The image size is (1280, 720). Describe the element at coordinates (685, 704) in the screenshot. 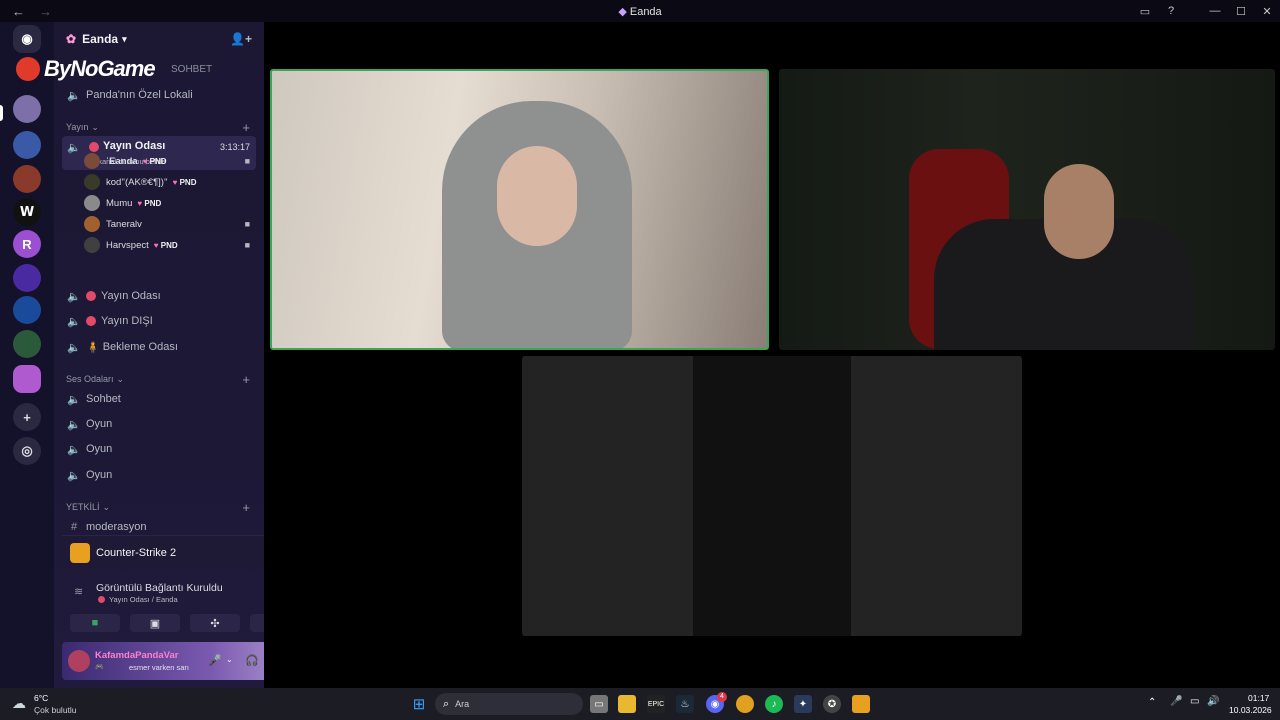

I see `steam-icon: ♨` at that location.